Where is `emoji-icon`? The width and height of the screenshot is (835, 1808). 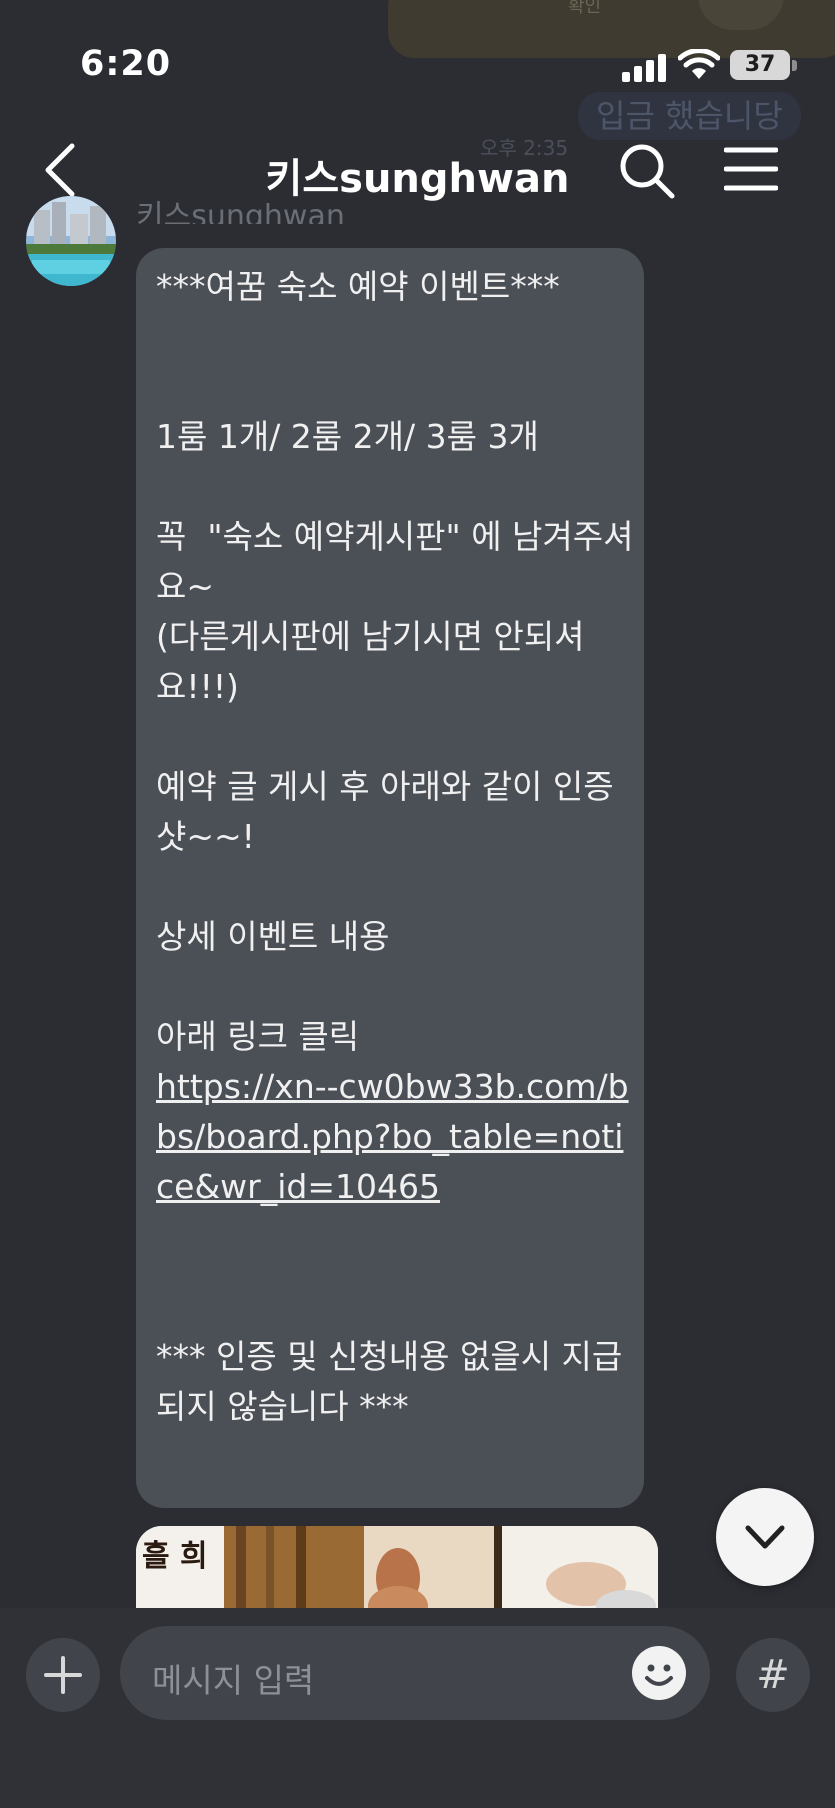
emoji-icon is located at coordinates (659, 1673).